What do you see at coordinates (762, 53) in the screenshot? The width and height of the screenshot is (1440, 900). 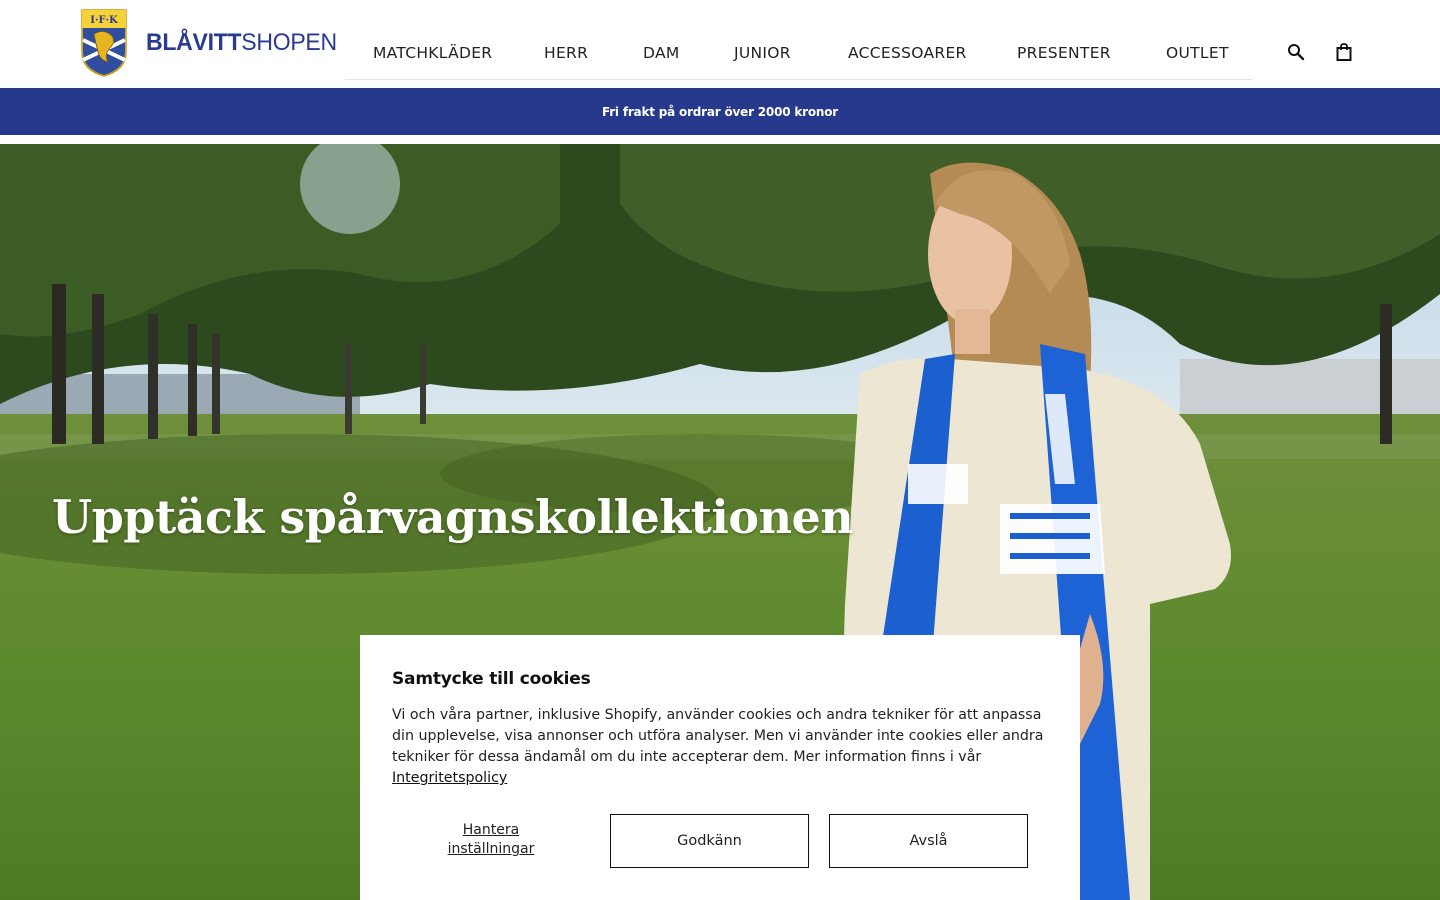 I see `nav-item-junior: JUNIOR` at bounding box center [762, 53].